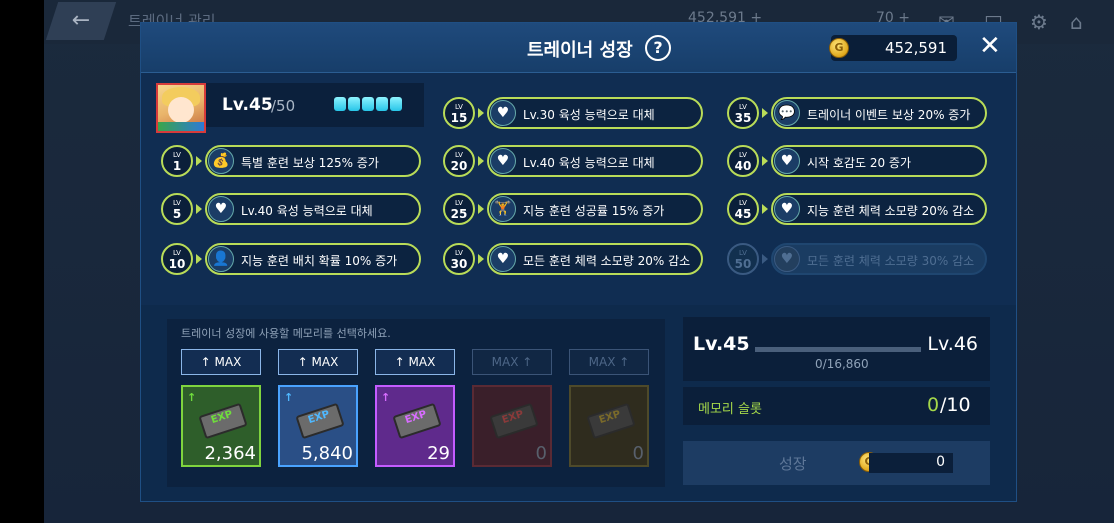 This screenshot has width=1114, height=523. What do you see at coordinates (891, 261) in the screenshot?
I see `skill-text: 모든 훈련 체력 소모량 30% 감소` at bounding box center [891, 261].